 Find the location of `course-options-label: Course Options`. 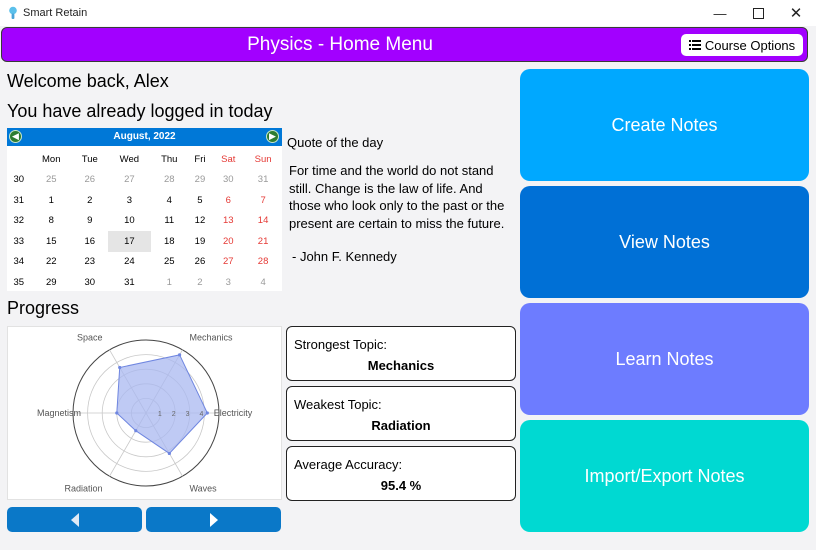

course-options-label: Course Options is located at coordinates (750, 45).